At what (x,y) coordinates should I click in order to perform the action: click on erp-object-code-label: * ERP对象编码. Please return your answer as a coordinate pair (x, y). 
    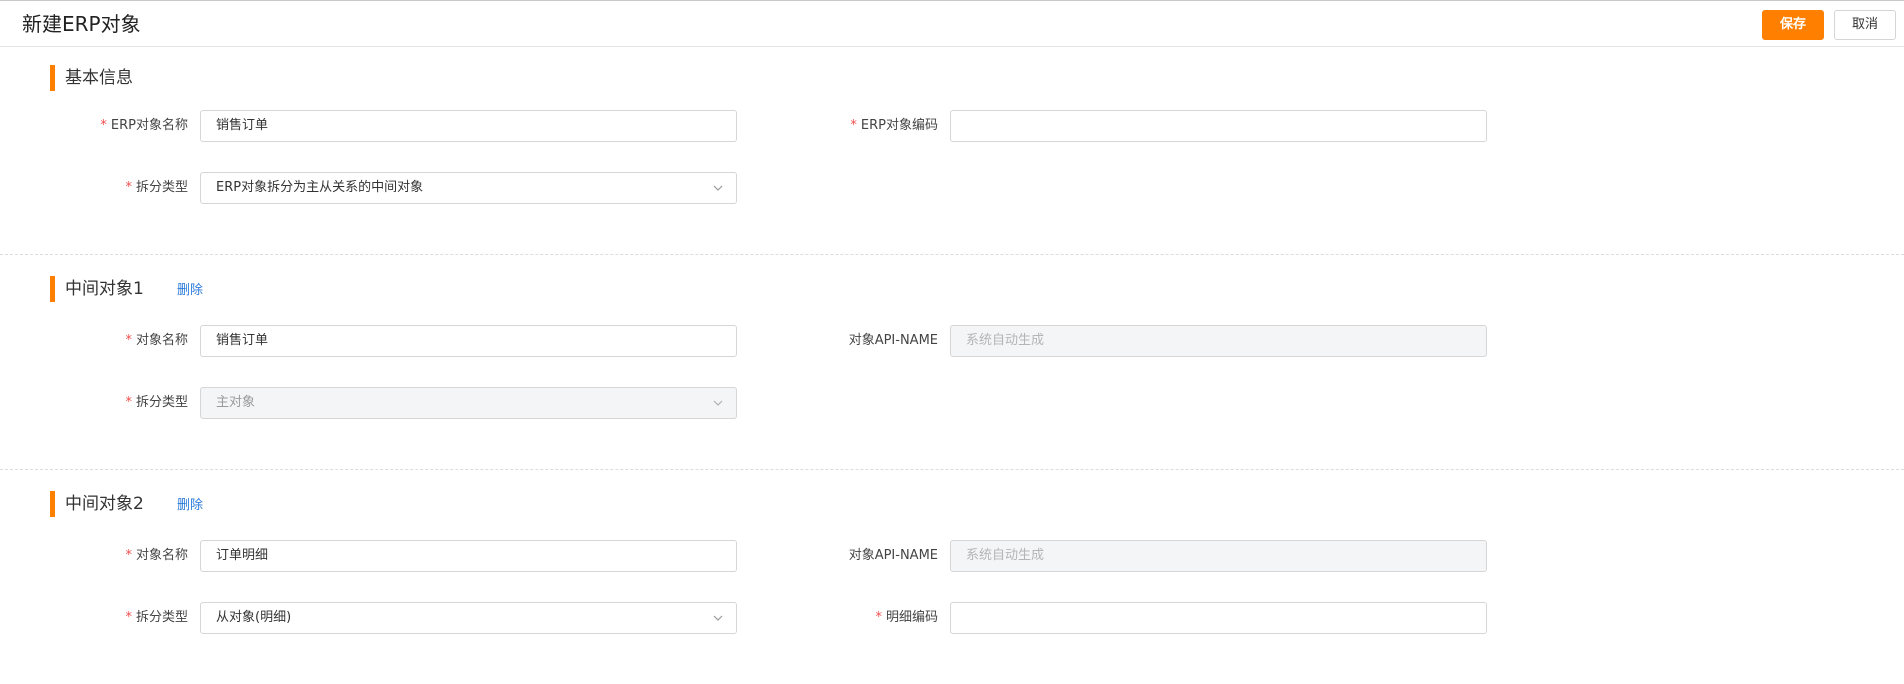
    Looking at the image, I should click on (894, 125).